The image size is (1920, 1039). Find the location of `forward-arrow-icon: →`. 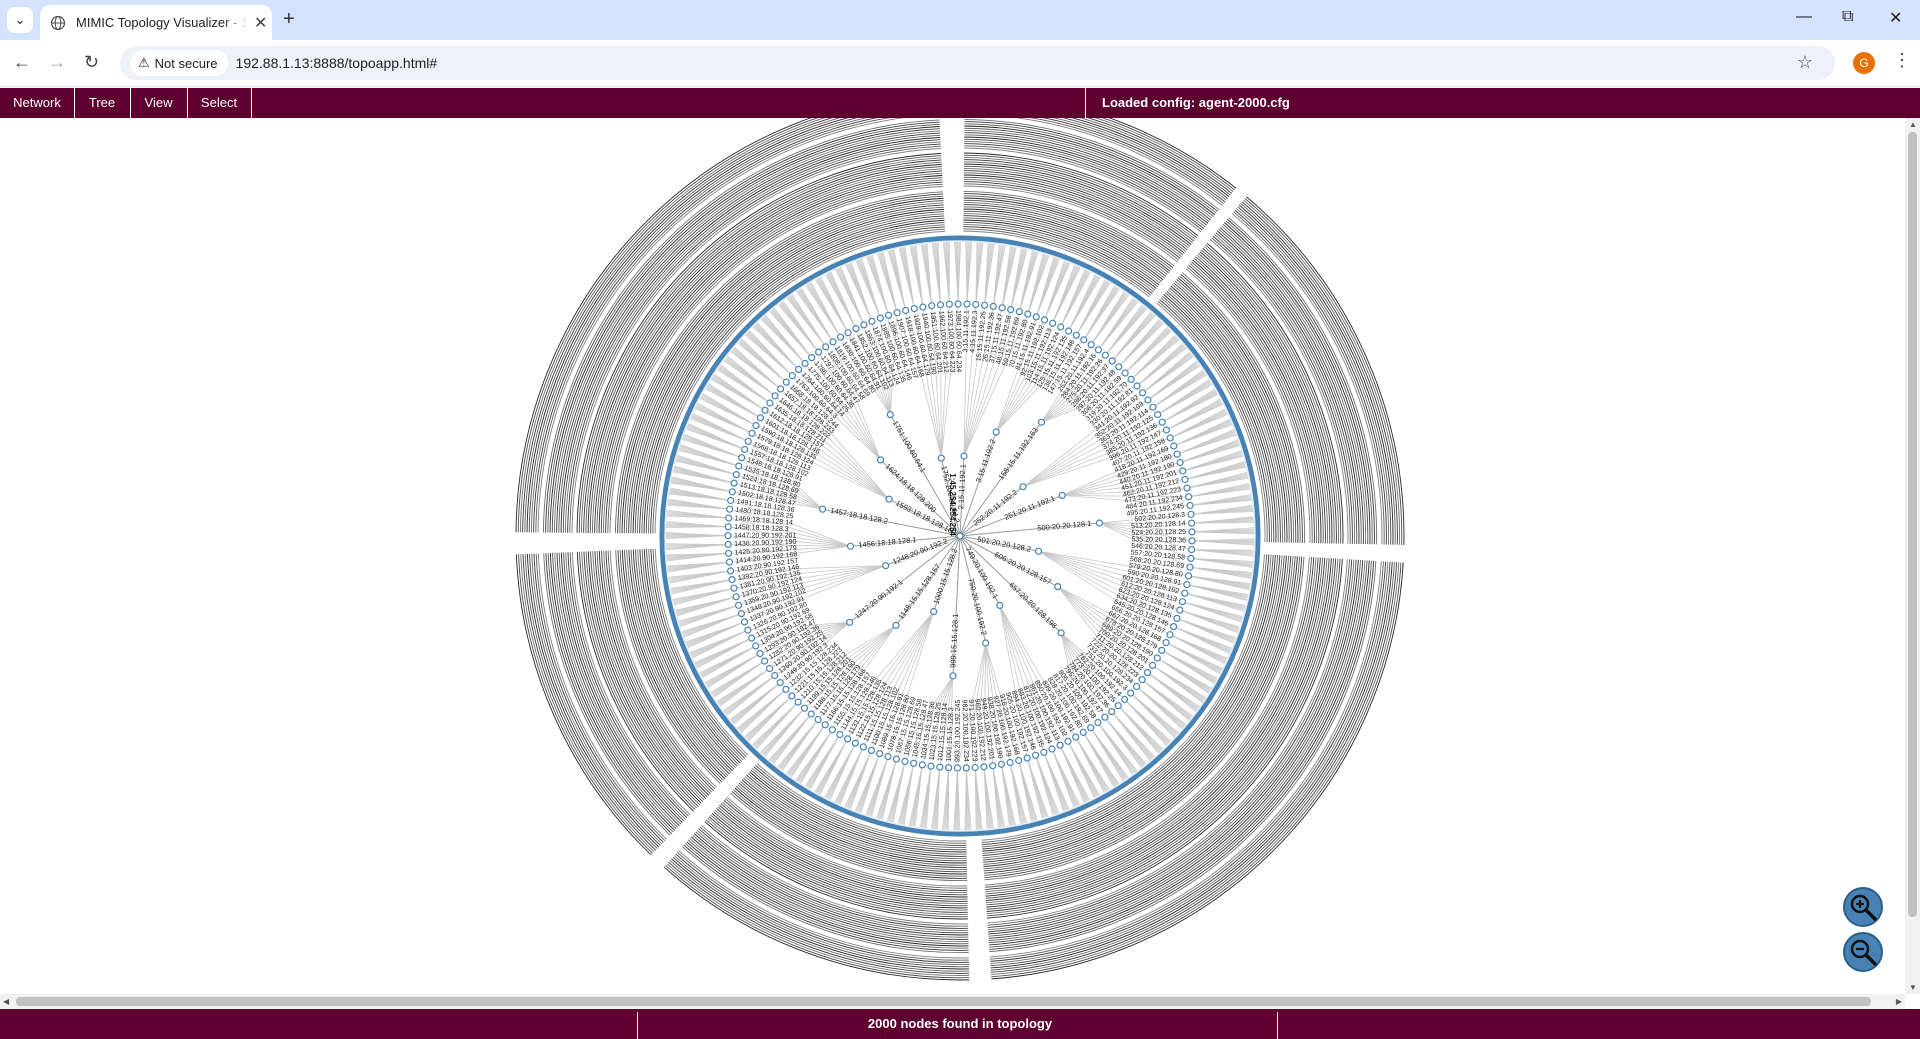

forward-arrow-icon: → is located at coordinates (57, 62).